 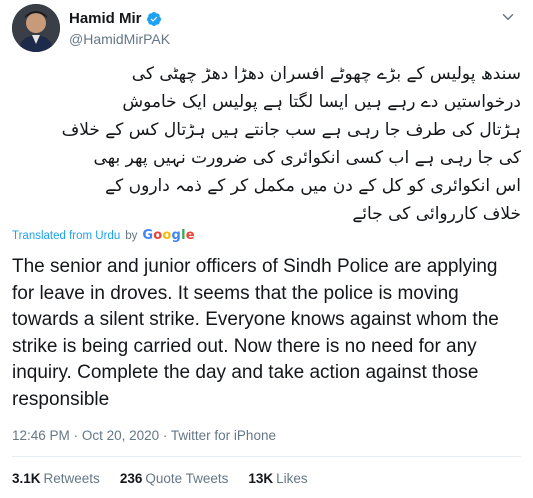 What do you see at coordinates (119, 28) in the screenshot?
I see `author-info: Hamid Mir @HamidMirPAK` at bounding box center [119, 28].